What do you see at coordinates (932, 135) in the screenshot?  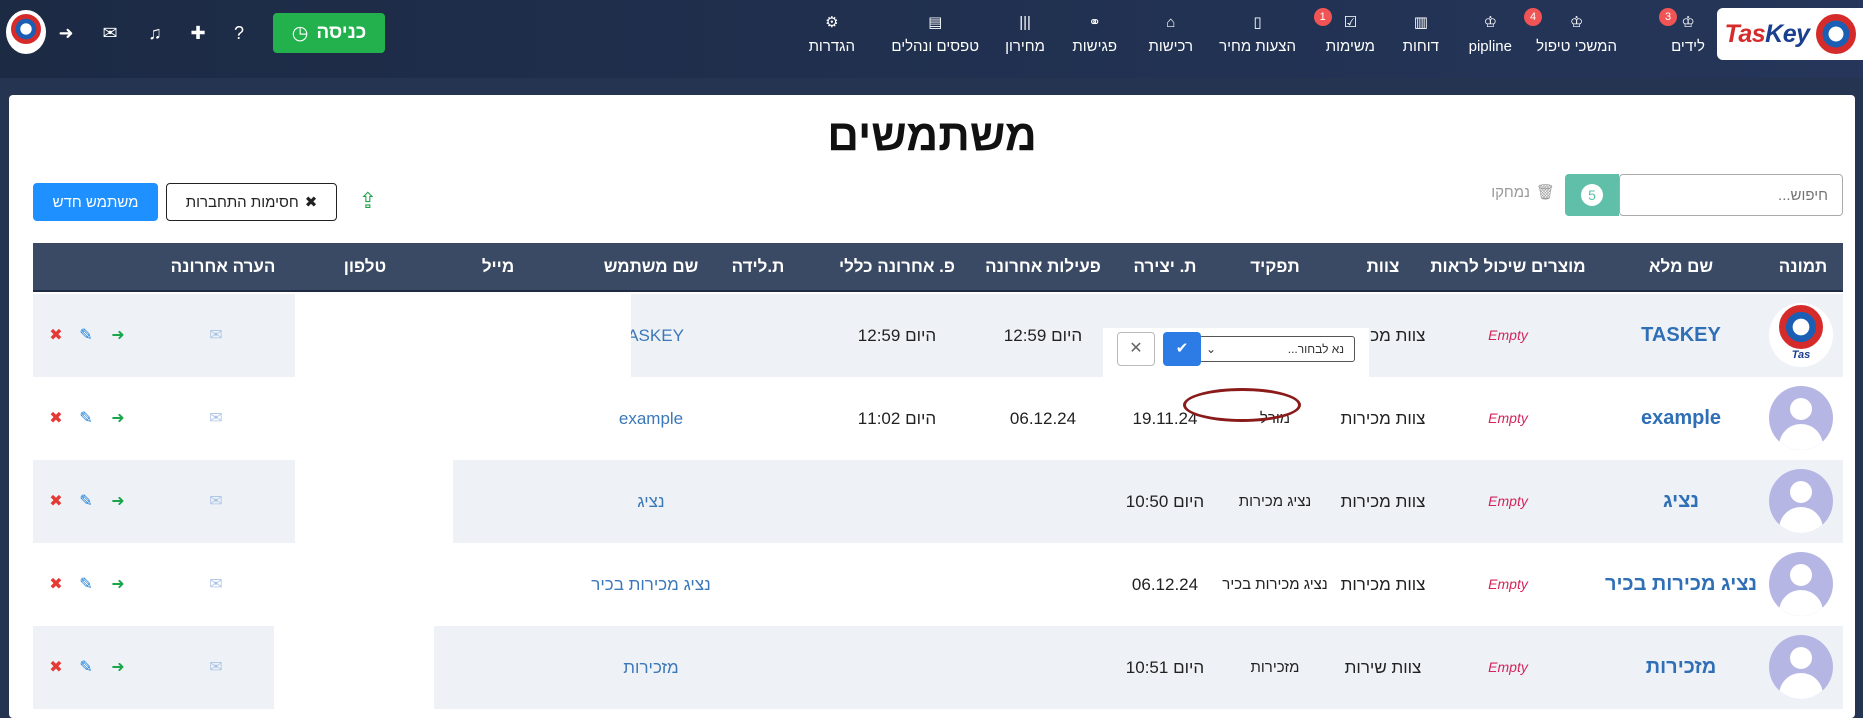 I see `page-title: משתמשים` at bounding box center [932, 135].